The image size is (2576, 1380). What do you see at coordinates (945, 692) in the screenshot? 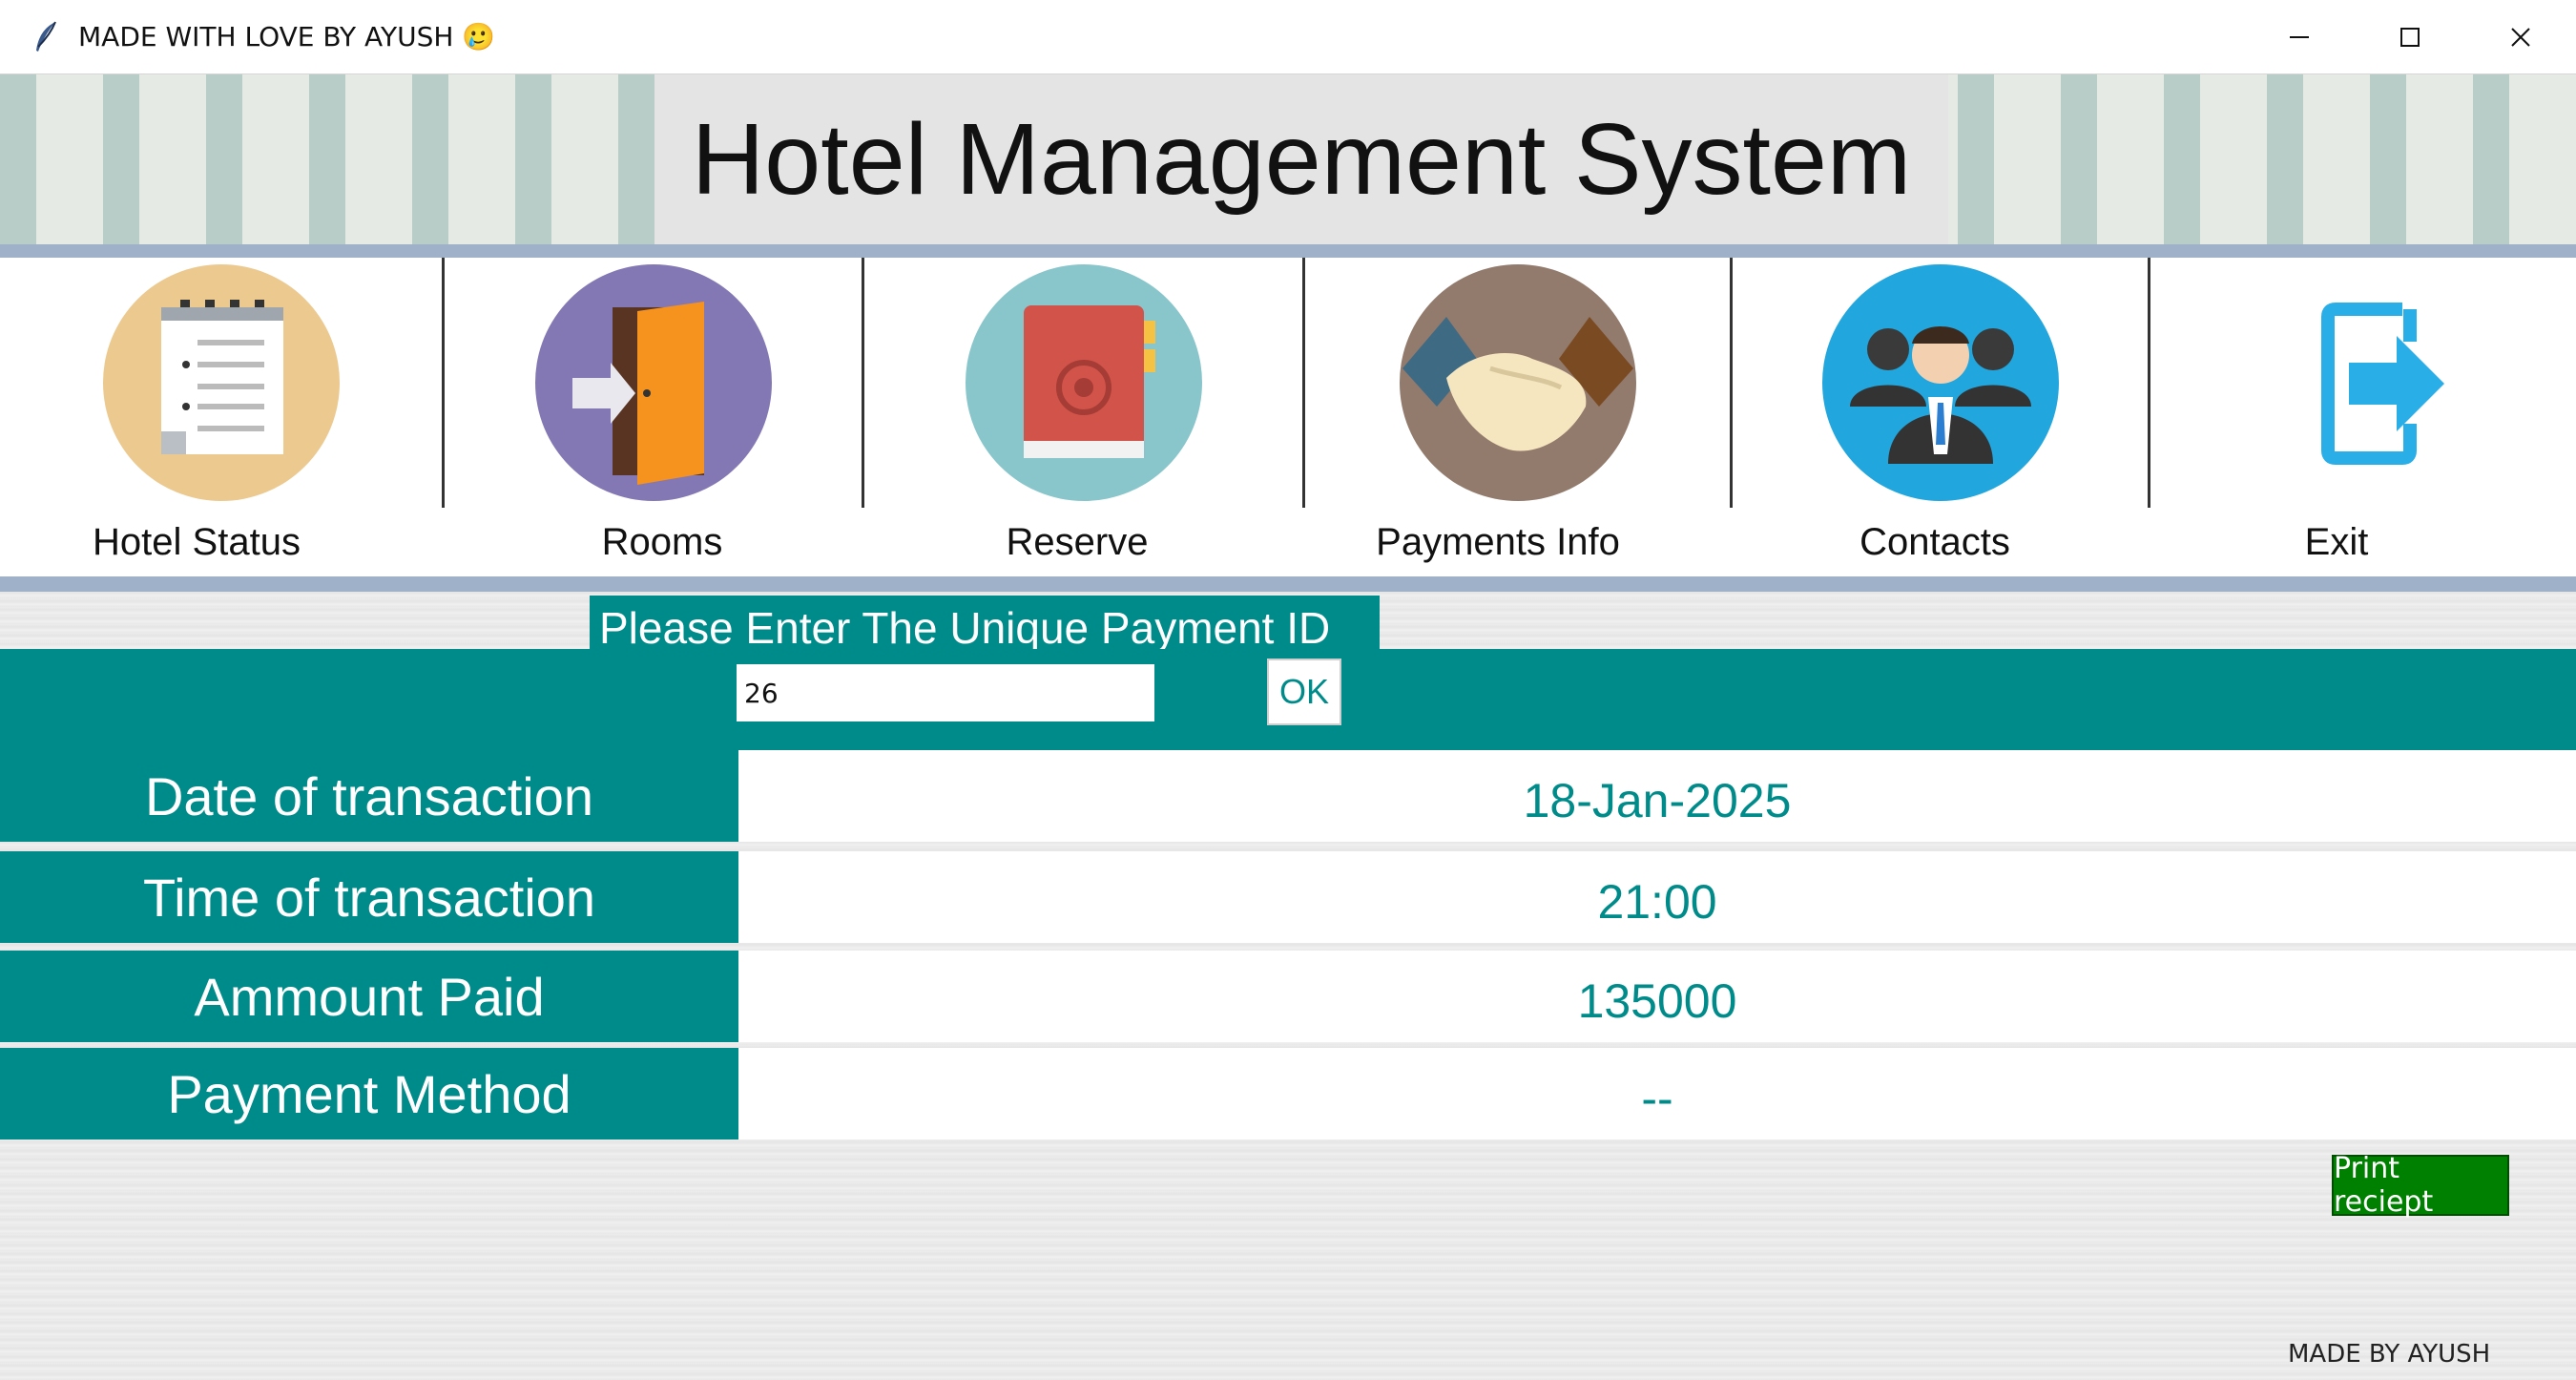
I see `payment-id-input` at bounding box center [945, 692].